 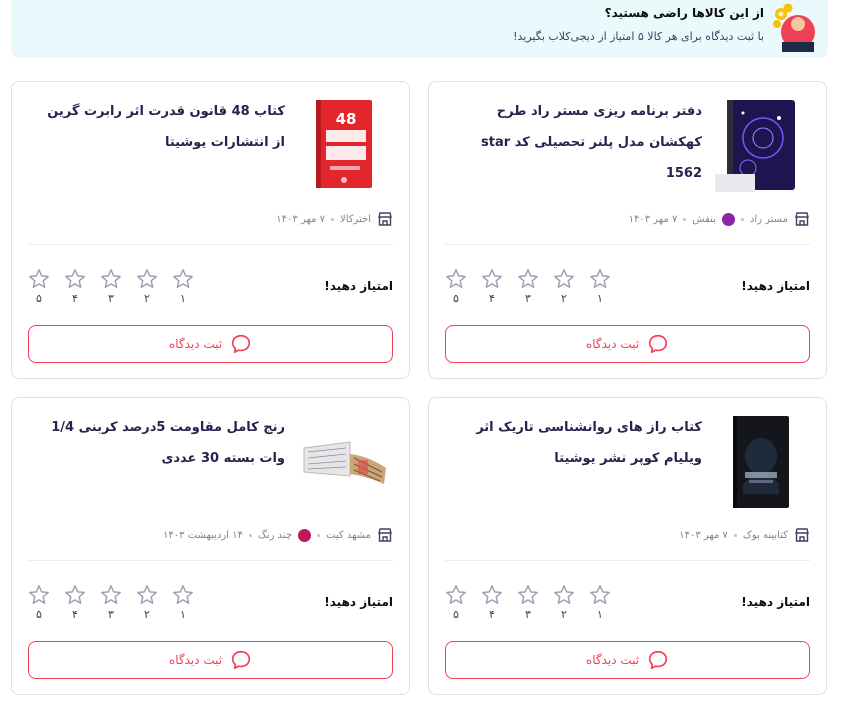 What do you see at coordinates (719, 219) in the screenshot?
I see `product-meta: مستر راد بنفش ۷ مهر ۱۴۰۳` at bounding box center [719, 219].